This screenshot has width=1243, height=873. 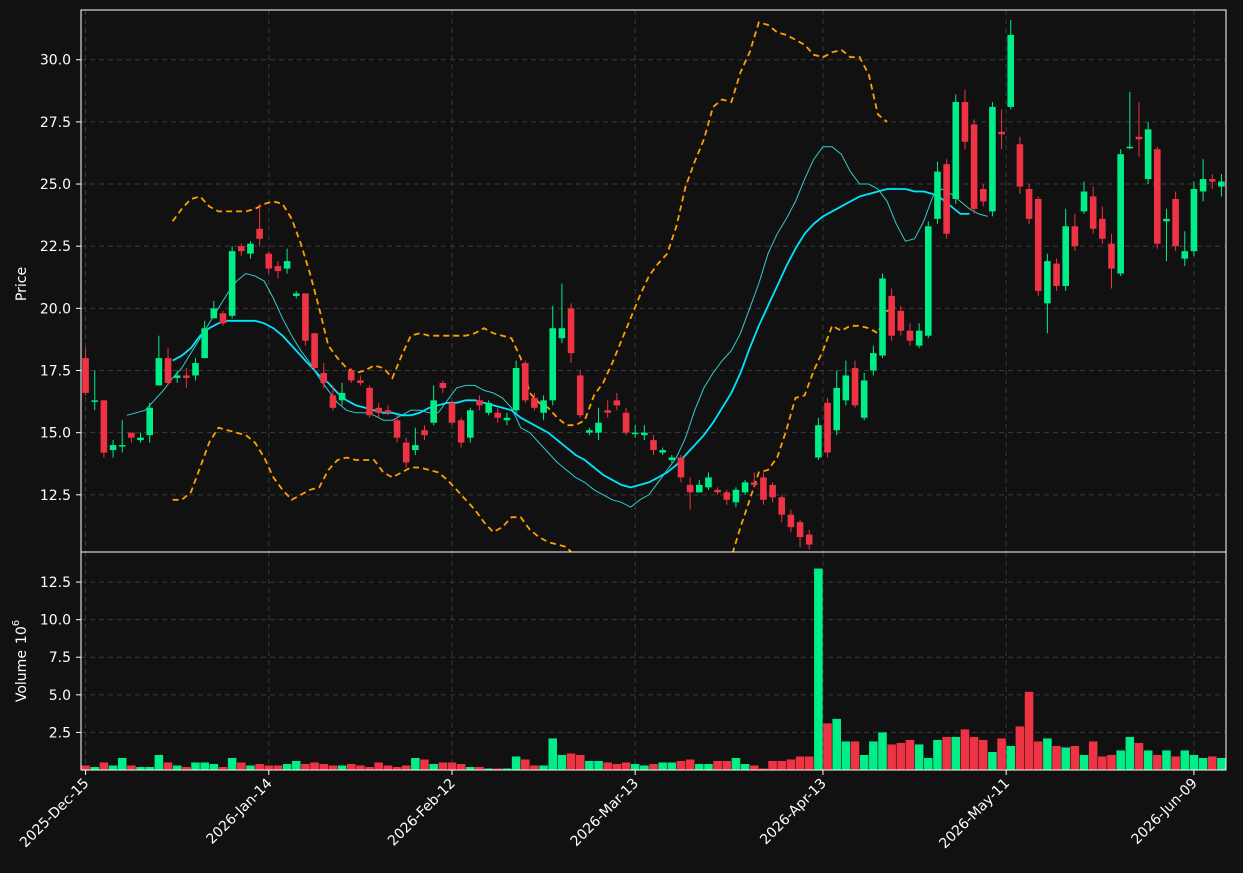 What do you see at coordinates (22, 284) in the screenshot?
I see `price-axis-title: Price` at bounding box center [22, 284].